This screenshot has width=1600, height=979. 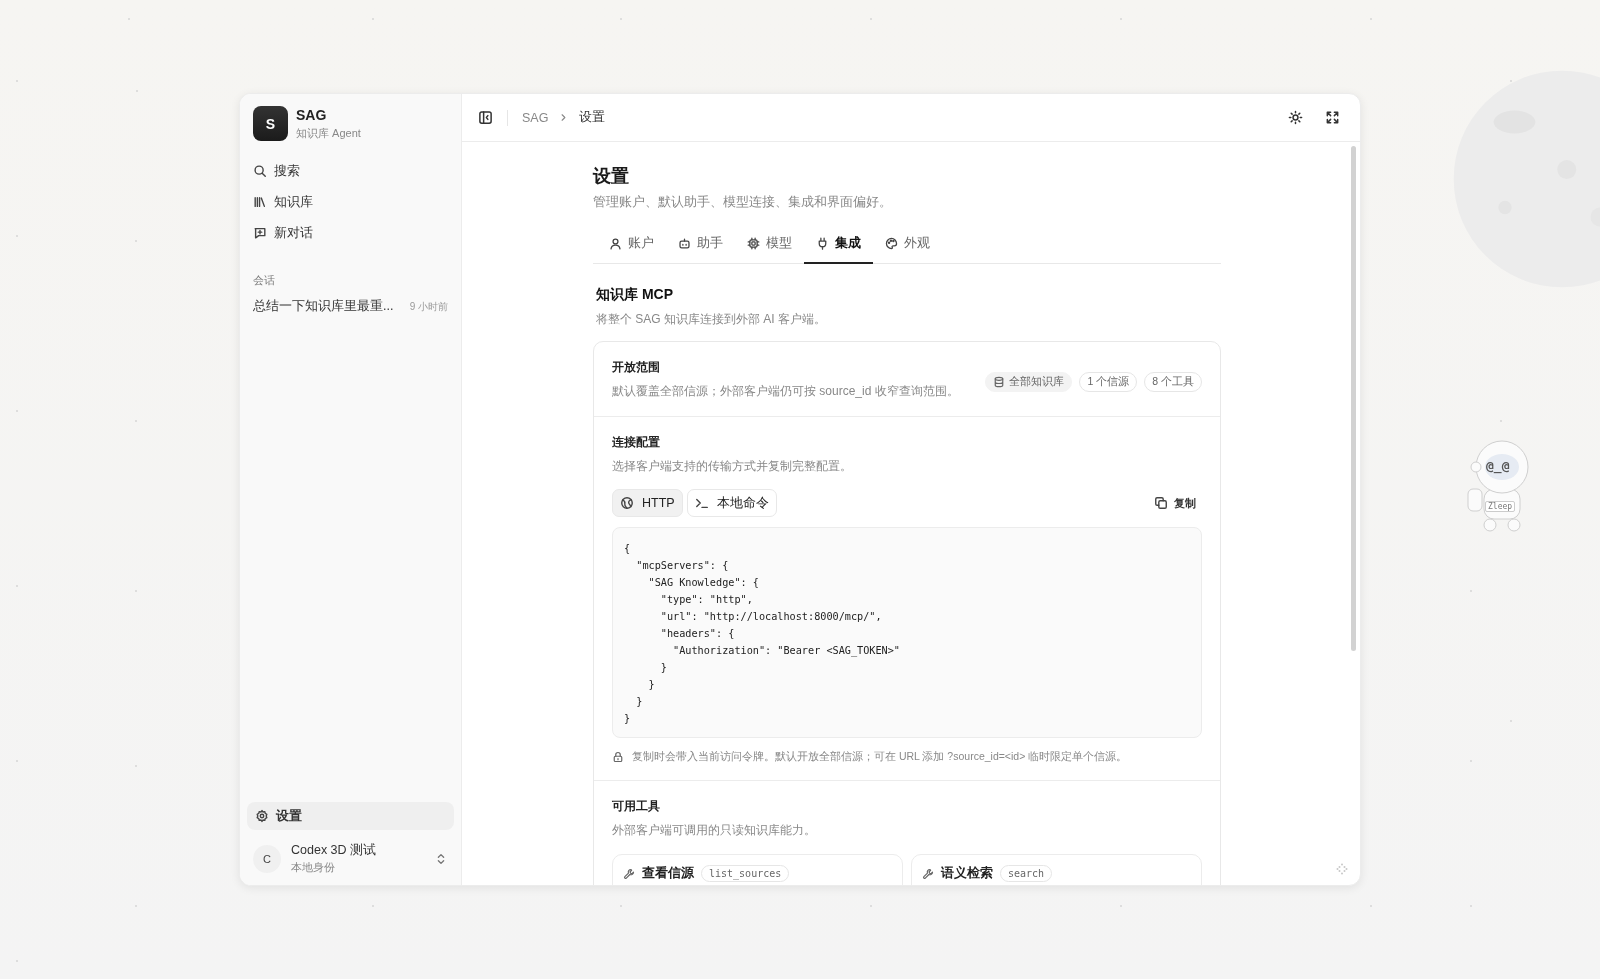 I want to click on chip-icon, so click(x=753, y=243).